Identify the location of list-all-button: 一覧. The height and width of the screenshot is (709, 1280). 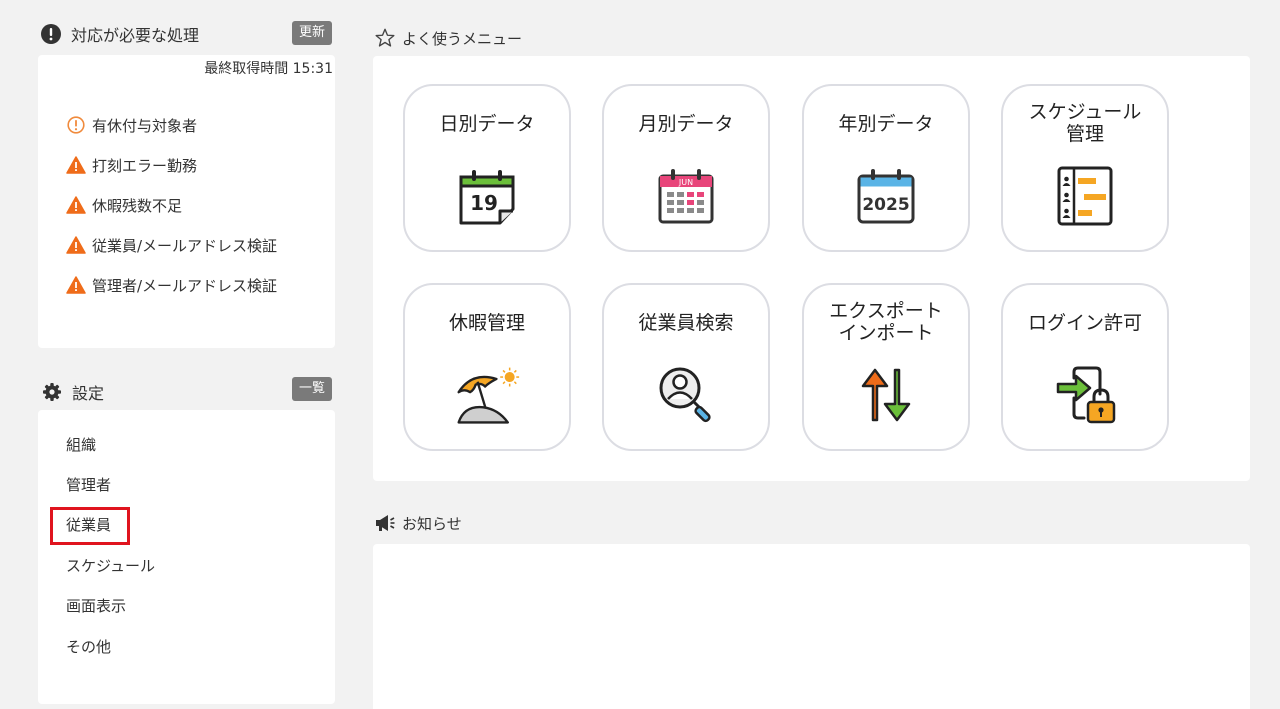
(312, 389).